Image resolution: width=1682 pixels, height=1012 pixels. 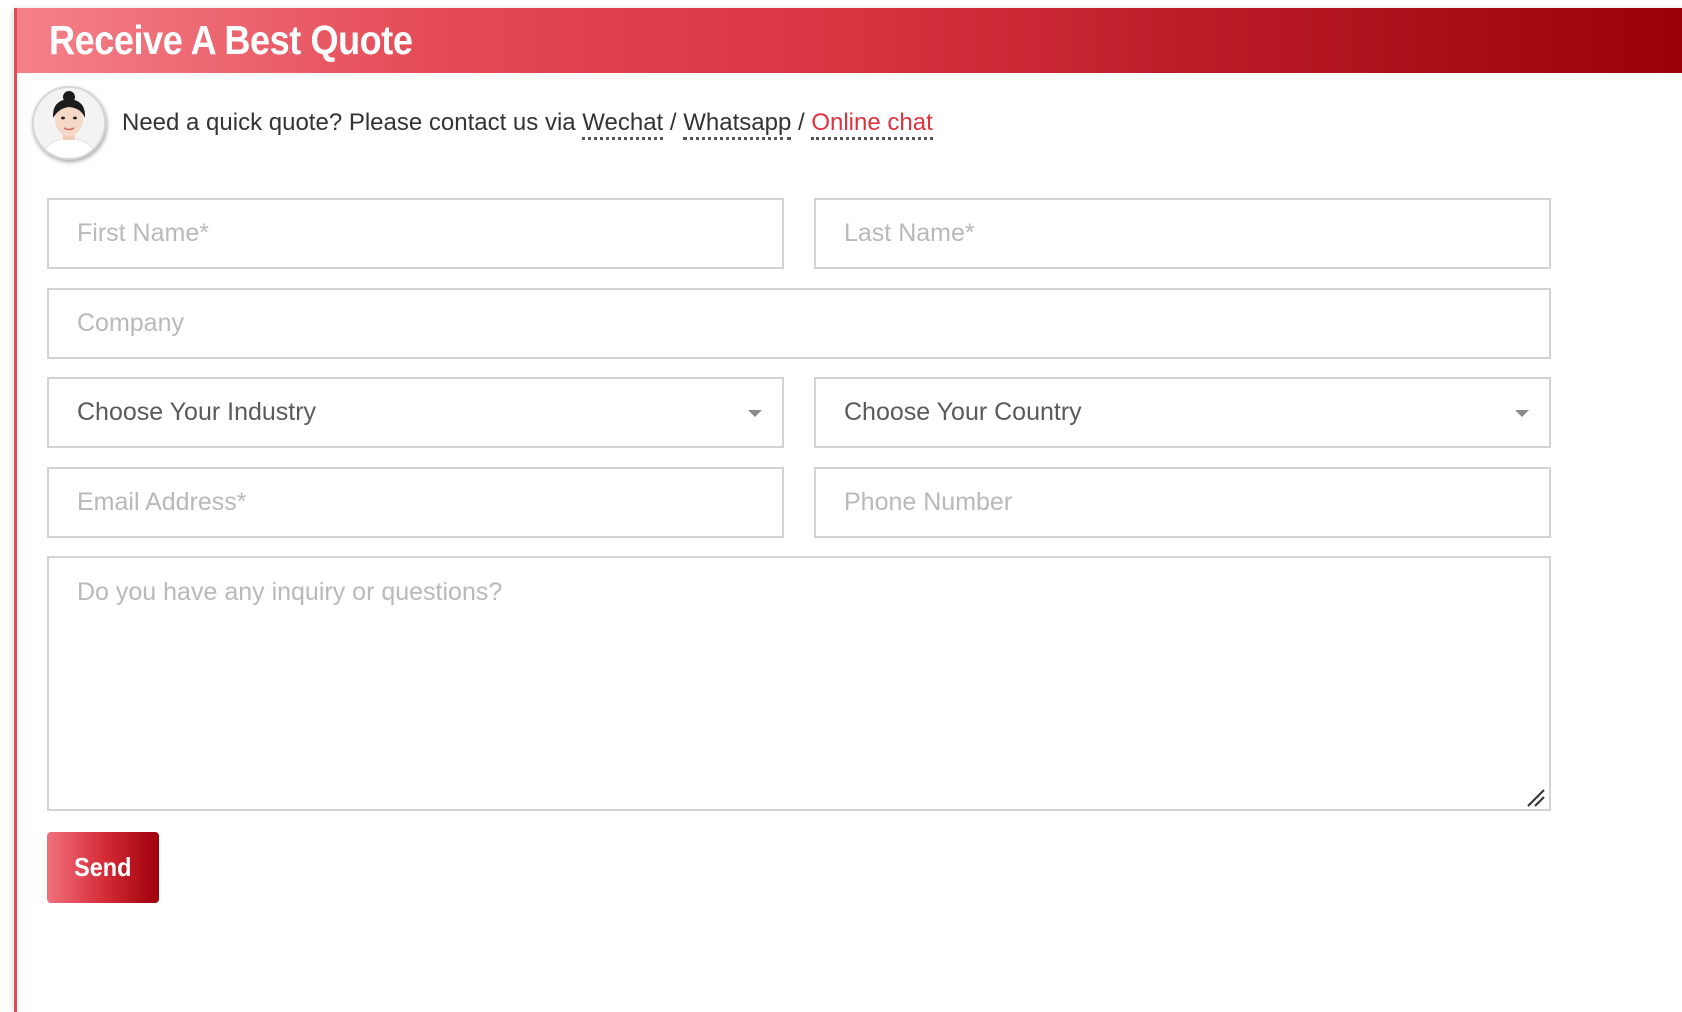 I want to click on send-button-label: Send, so click(x=103, y=867).